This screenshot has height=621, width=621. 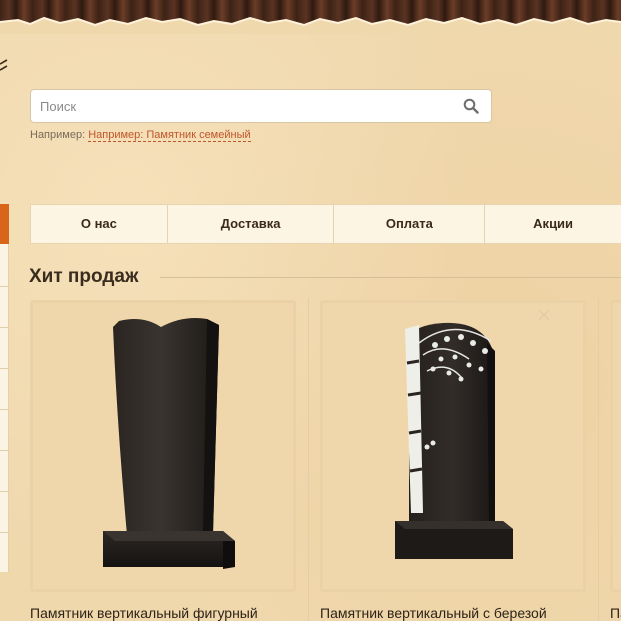 I want to click on nav-item-payment: Оплата, so click(x=410, y=224).